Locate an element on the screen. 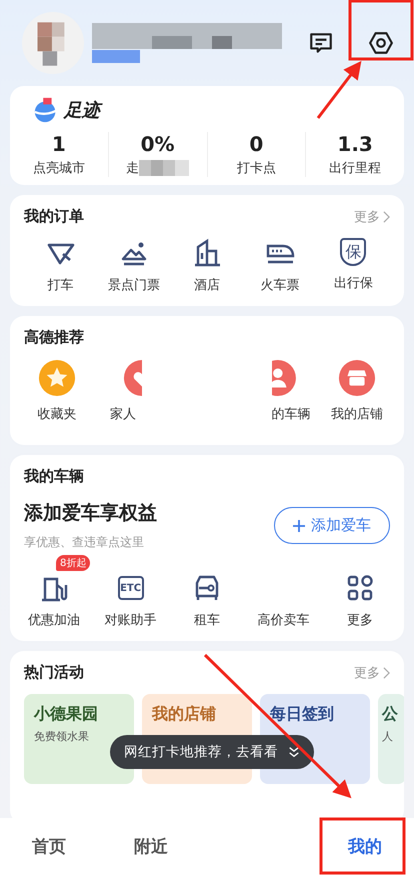 The image size is (414, 875). order-label: 火车票 is located at coordinates (280, 285).